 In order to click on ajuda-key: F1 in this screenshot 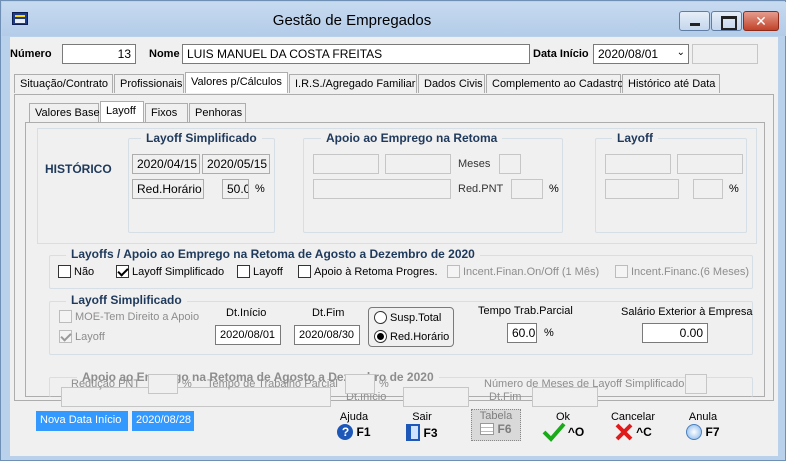, I will do `click(363, 432)`.